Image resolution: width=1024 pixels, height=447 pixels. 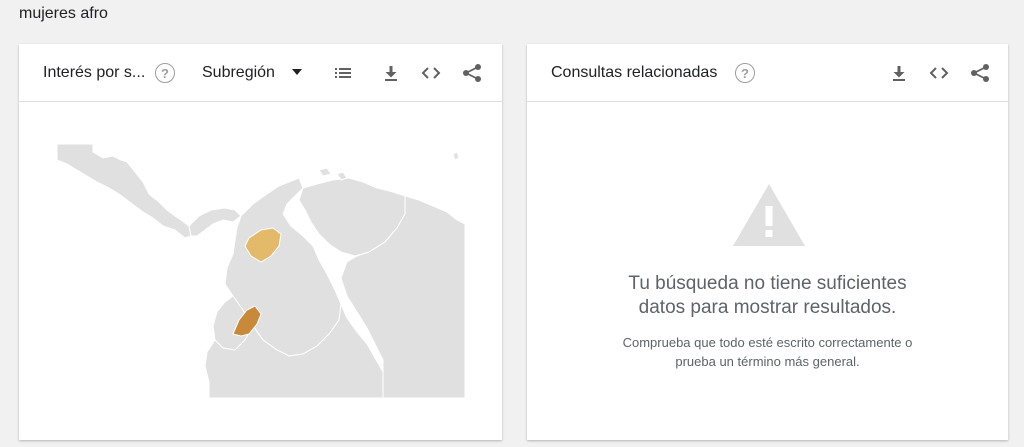 I want to click on list-icon, so click(x=343, y=73).